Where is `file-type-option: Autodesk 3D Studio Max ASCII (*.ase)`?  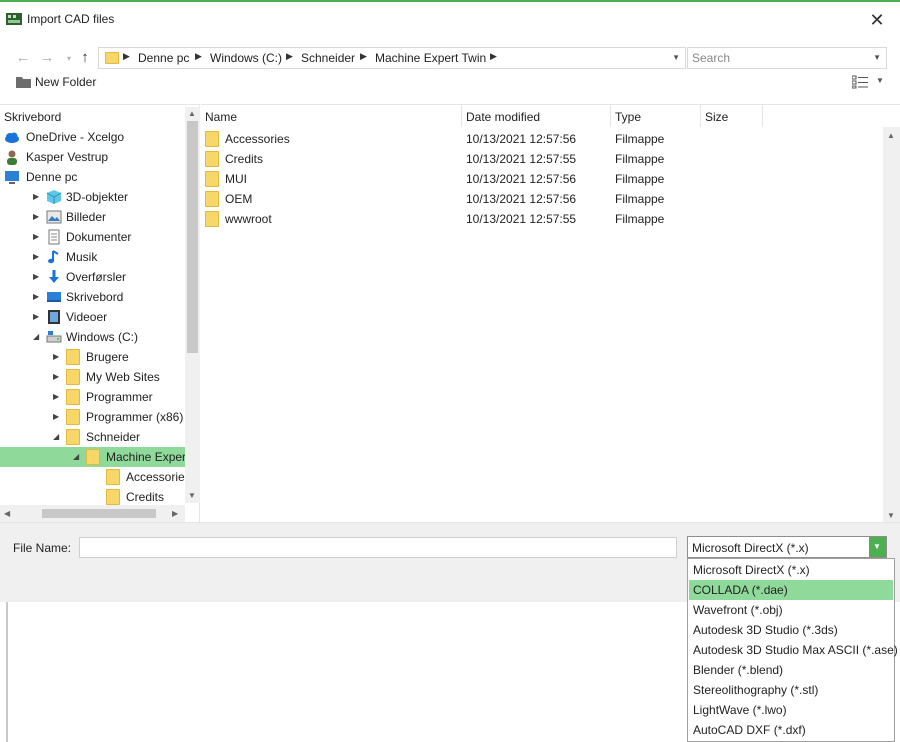 file-type-option: Autodesk 3D Studio Max ASCII (*.ase) is located at coordinates (793, 650).